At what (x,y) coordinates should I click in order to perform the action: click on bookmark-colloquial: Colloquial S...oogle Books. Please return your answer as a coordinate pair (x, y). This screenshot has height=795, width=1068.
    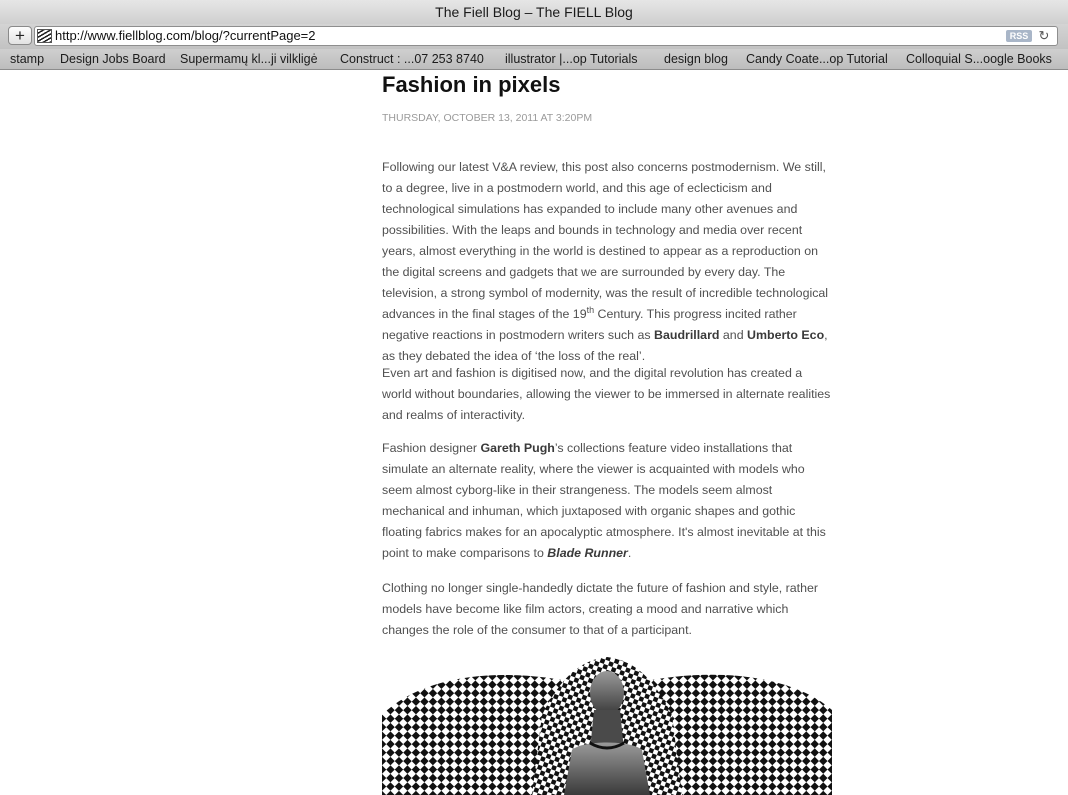
    Looking at the image, I should click on (979, 59).